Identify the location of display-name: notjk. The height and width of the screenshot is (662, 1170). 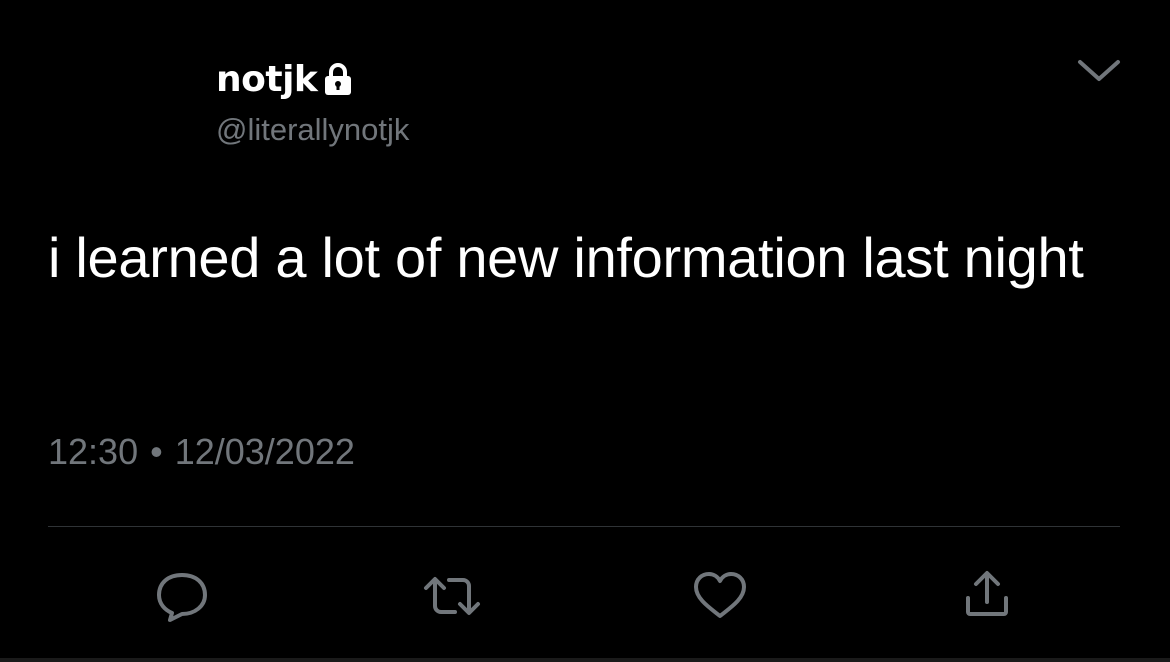
(267, 80).